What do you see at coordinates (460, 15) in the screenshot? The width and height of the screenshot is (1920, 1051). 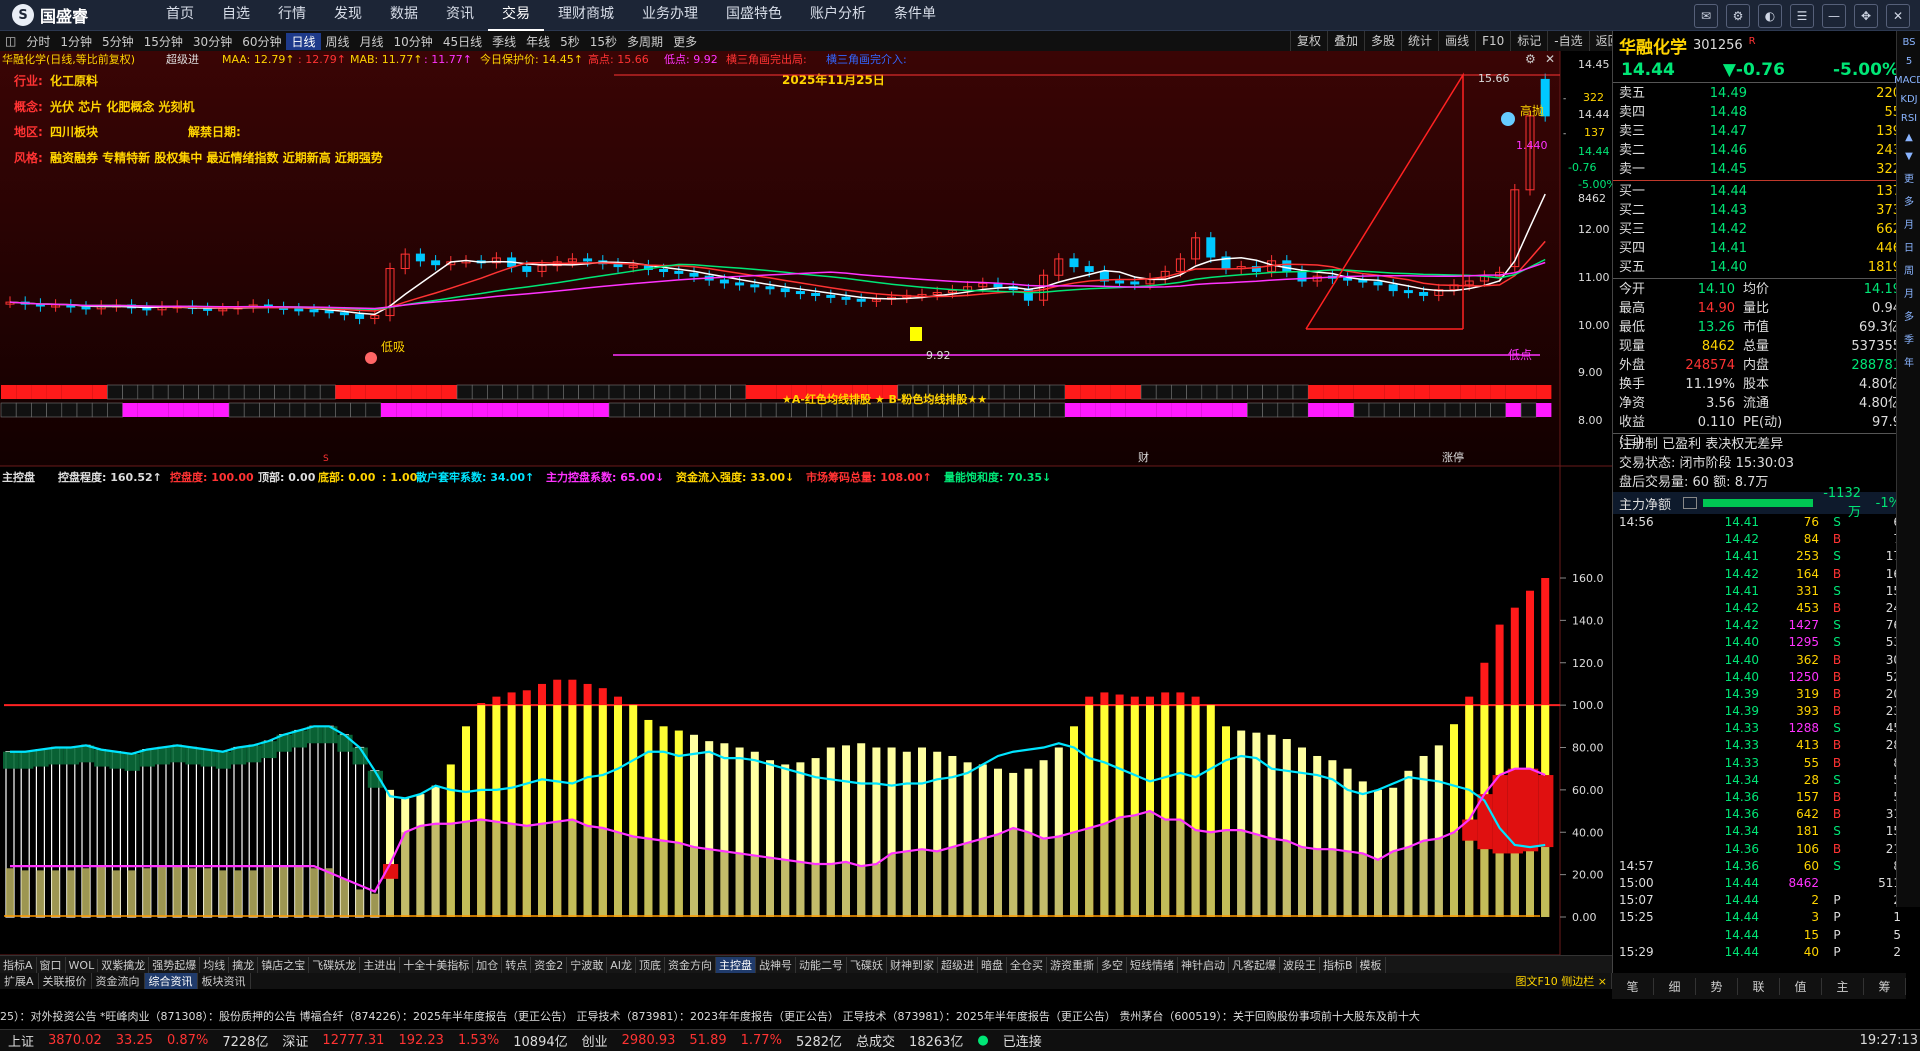 I see `menu-item-5: 资讯` at bounding box center [460, 15].